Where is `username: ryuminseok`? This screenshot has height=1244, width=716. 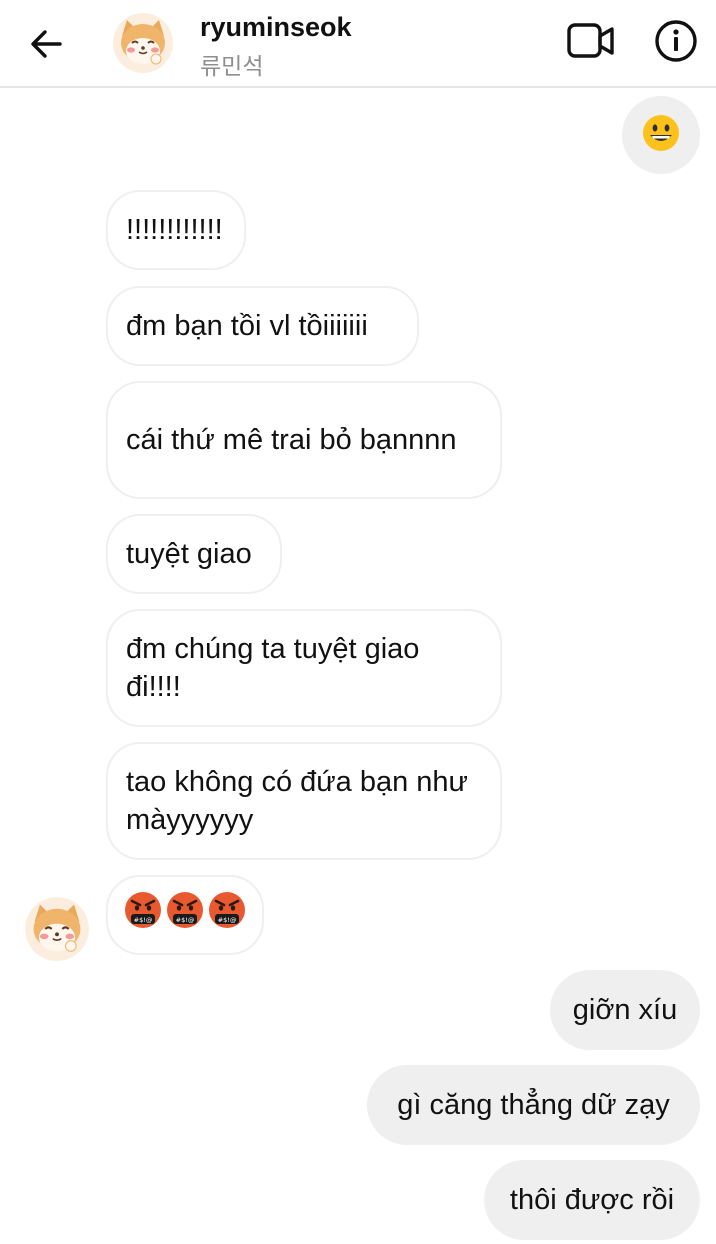 username: ryuminseok is located at coordinates (276, 27).